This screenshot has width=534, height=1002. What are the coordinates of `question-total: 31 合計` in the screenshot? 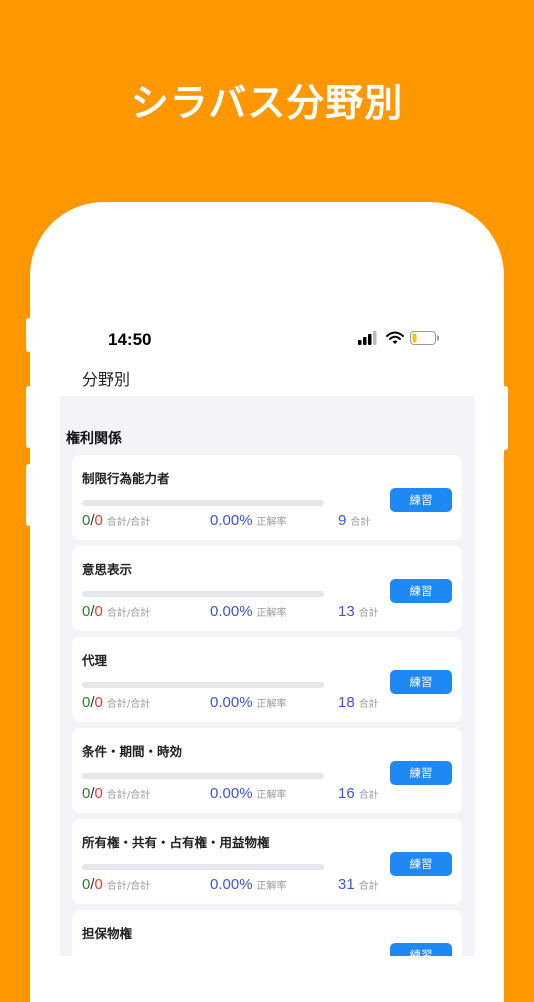 It's located at (358, 884).